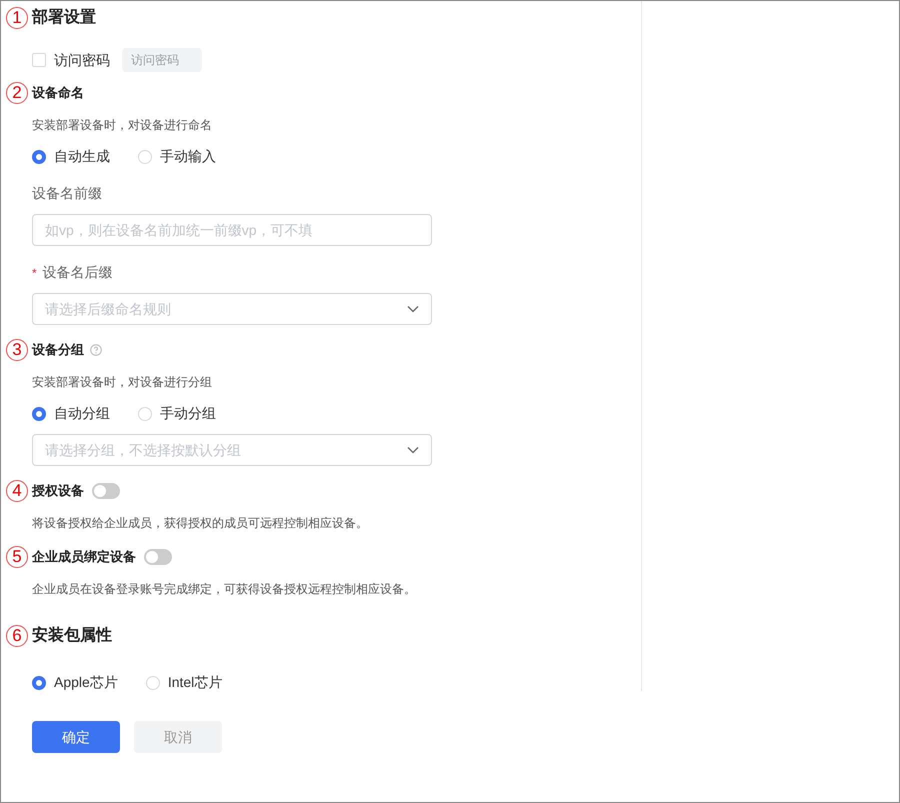 Image resolution: width=900 pixels, height=803 pixels. What do you see at coordinates (76, 737) in the screenshot?
I see `confirm-button: 确定` at bounding box center [76, 737].